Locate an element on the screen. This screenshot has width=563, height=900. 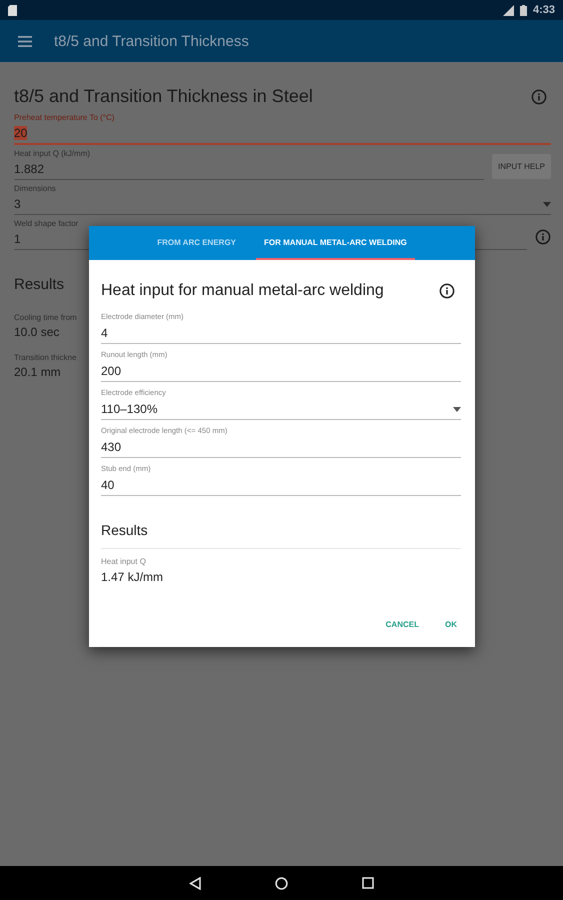
dropdown-field: Dimensions 3 is located at coordinates (282, 199).